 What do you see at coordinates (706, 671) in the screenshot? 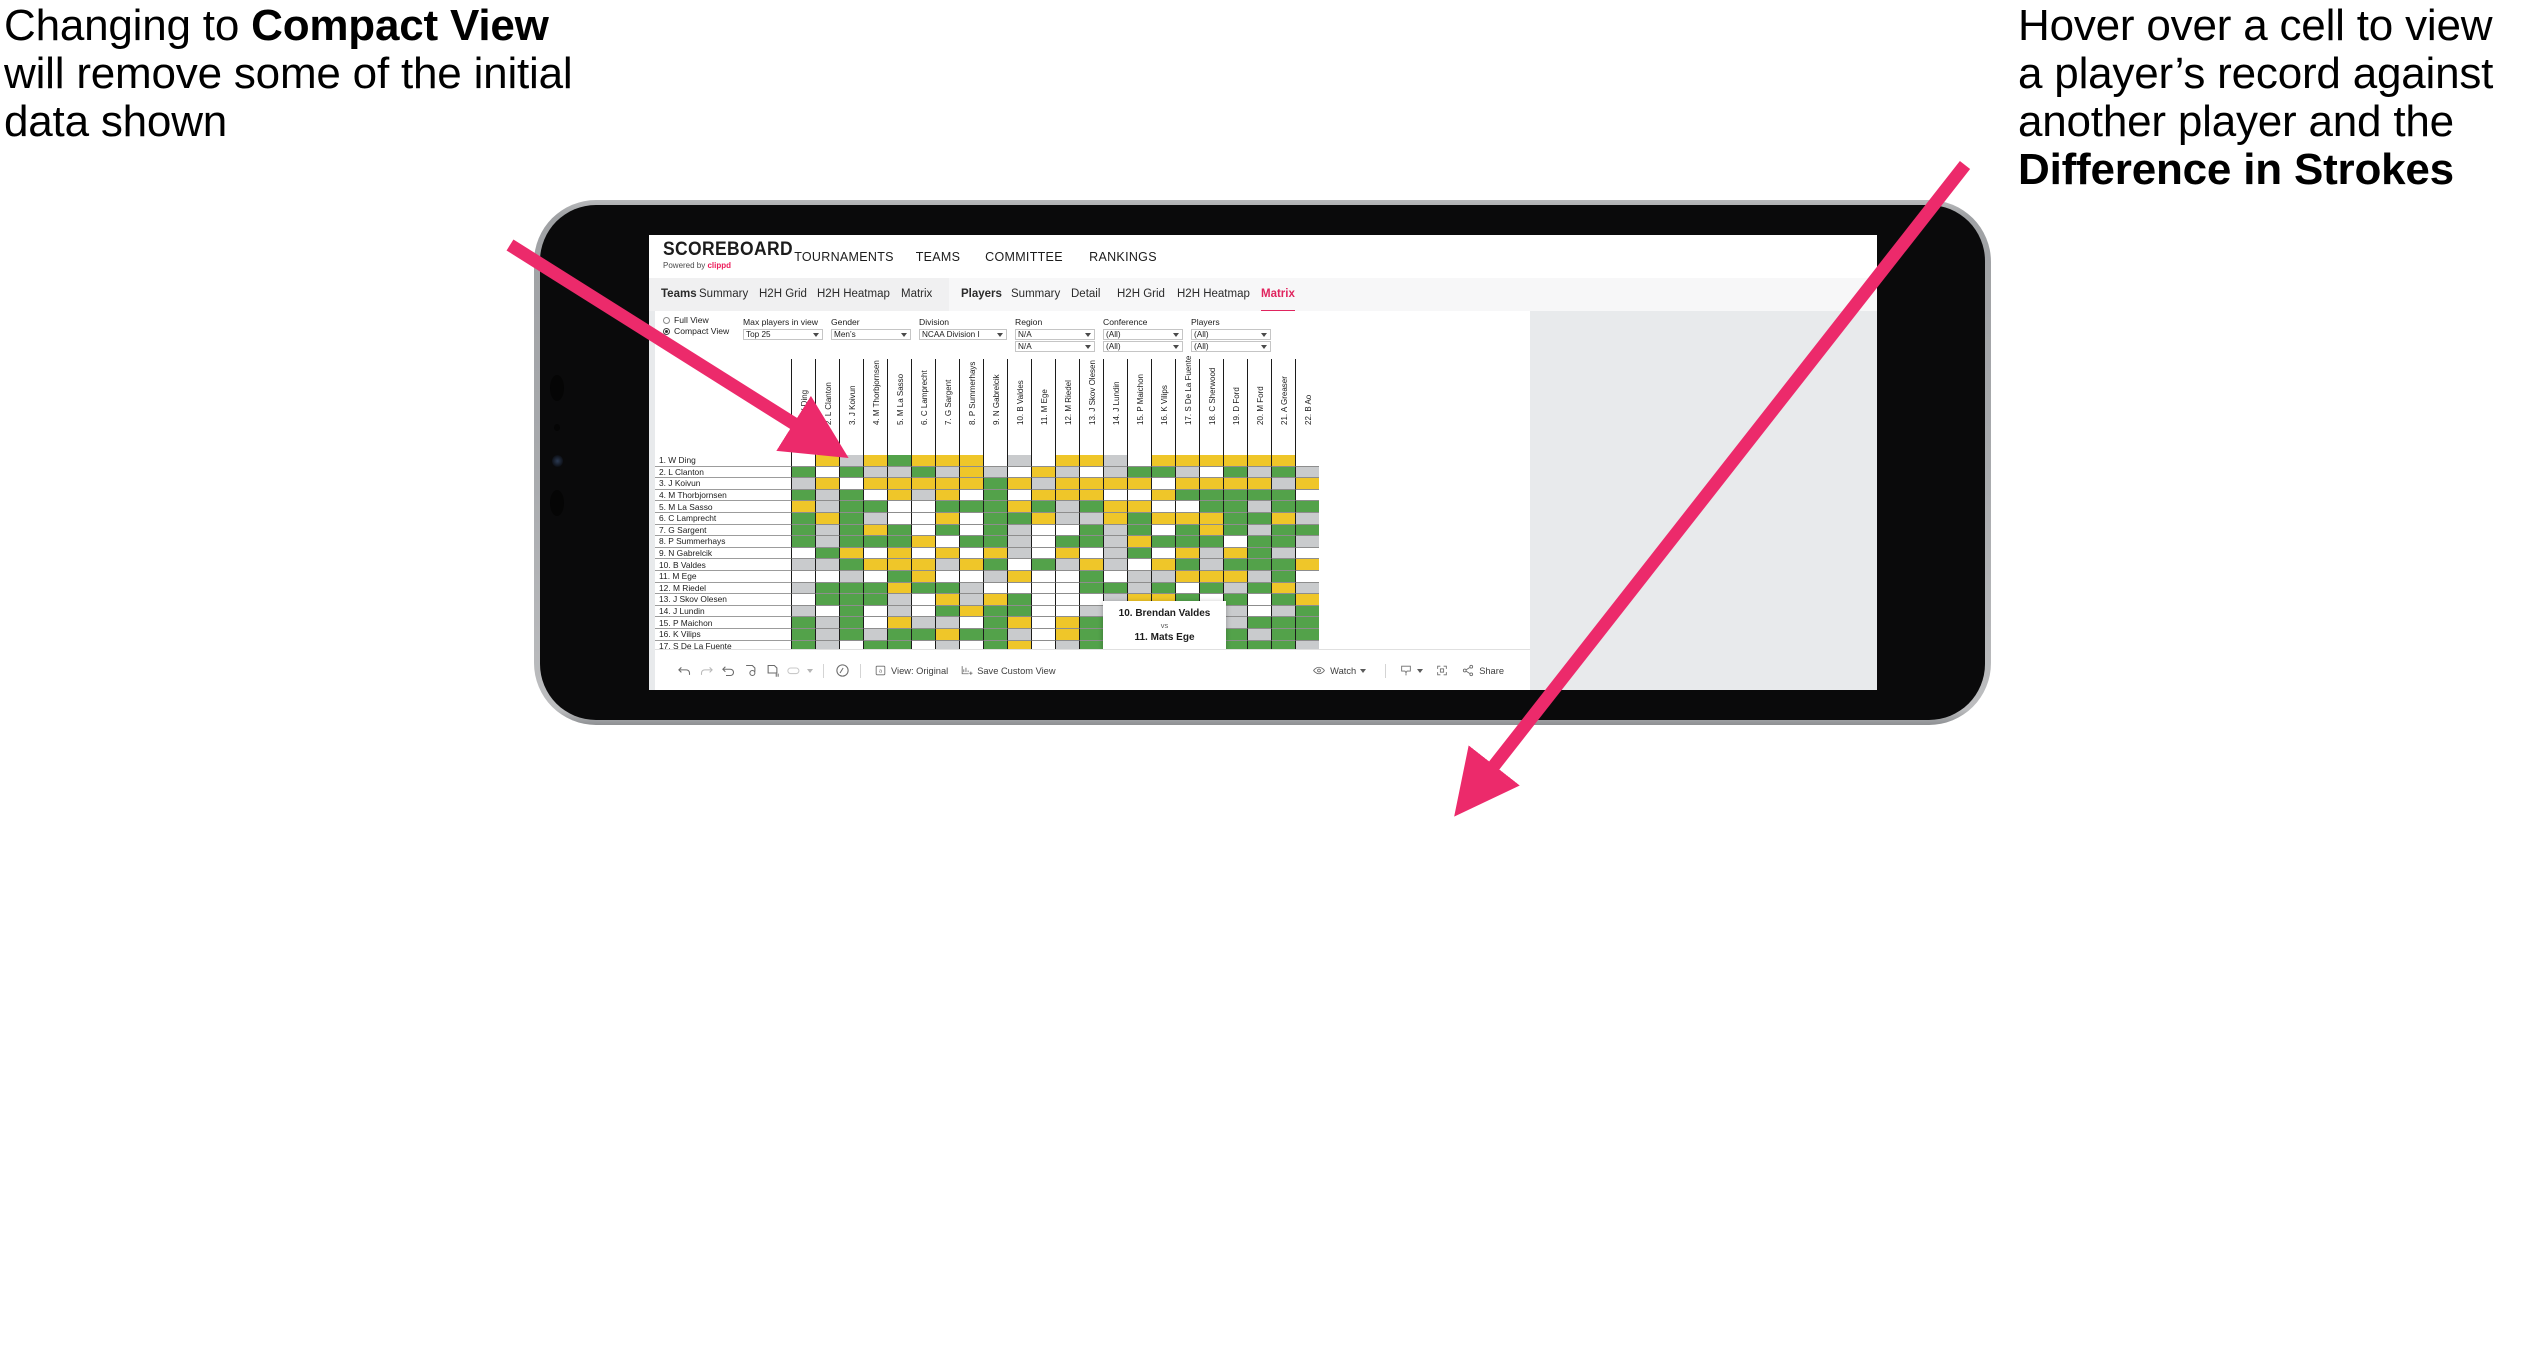
I see `redo-icon` at bounding box center [706, 671].